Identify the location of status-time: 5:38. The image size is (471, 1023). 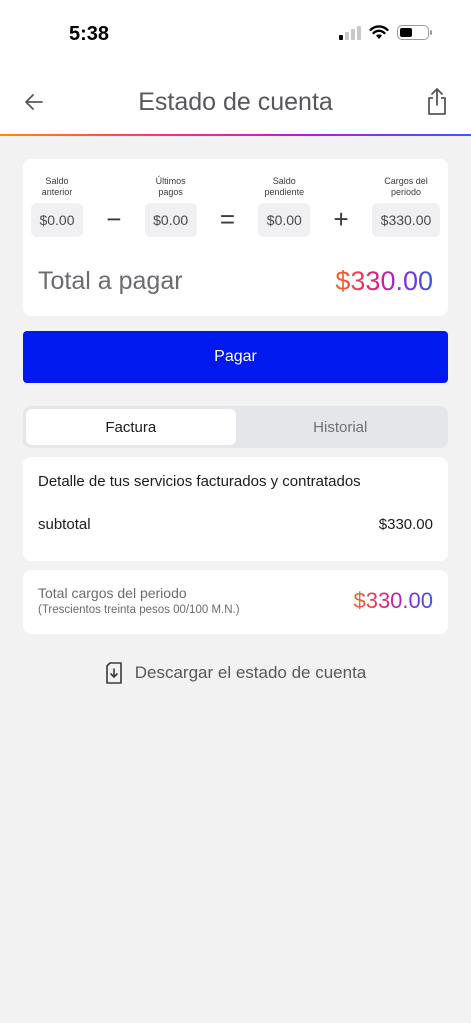
(89, 34).